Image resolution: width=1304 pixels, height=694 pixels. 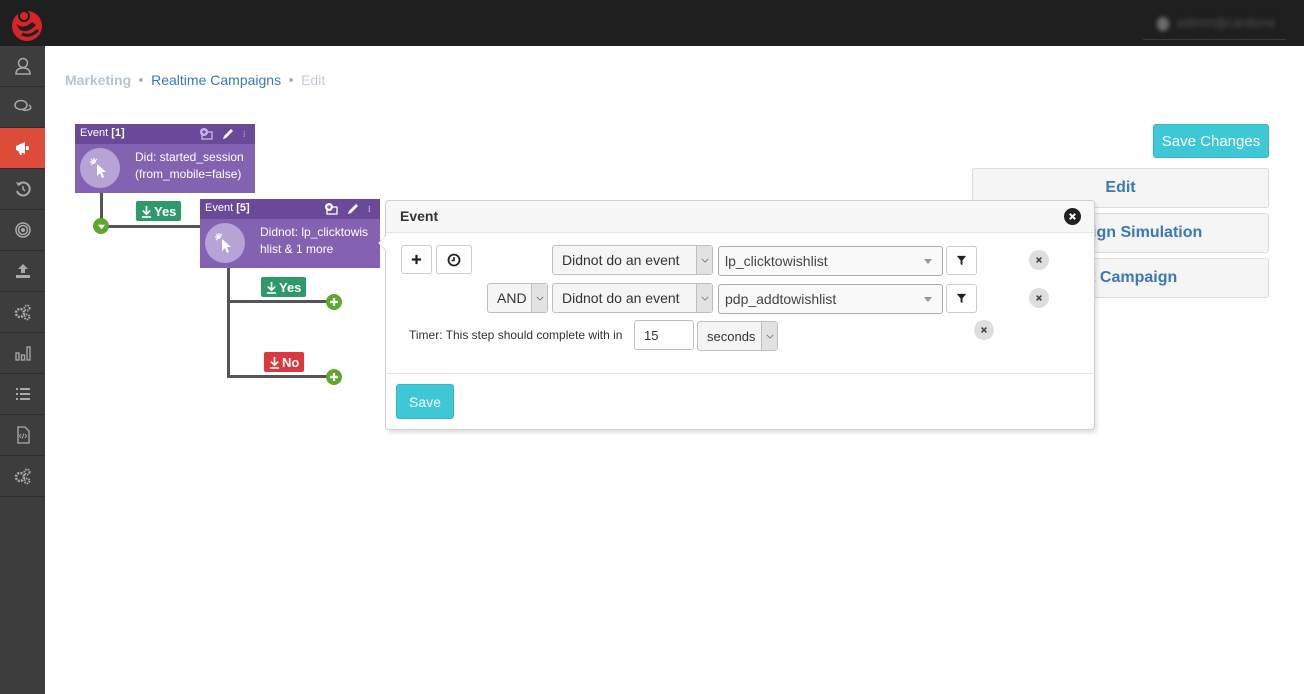 What do you see at coordinates (290, 209) in the screenshot?
I see `node-header: Event [5]` at bounding box center [290, 209].